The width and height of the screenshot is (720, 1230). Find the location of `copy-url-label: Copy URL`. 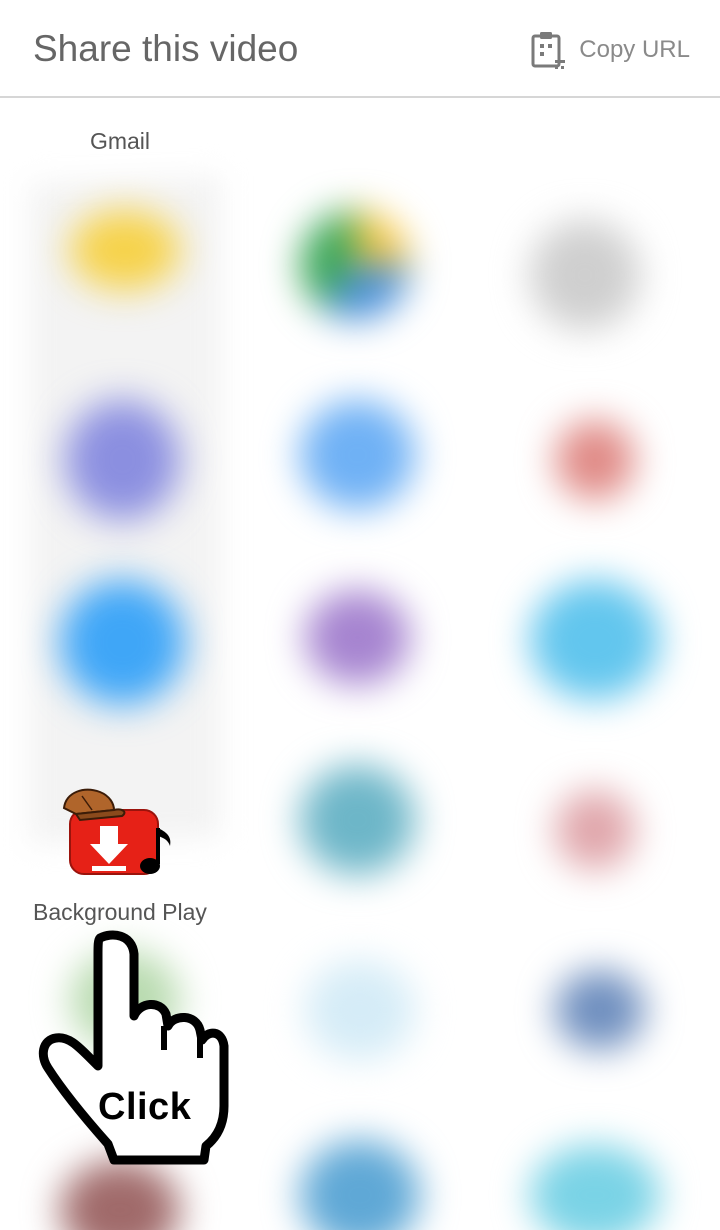

copy-url-label: Copy URL is located at coordinates (634, 49).